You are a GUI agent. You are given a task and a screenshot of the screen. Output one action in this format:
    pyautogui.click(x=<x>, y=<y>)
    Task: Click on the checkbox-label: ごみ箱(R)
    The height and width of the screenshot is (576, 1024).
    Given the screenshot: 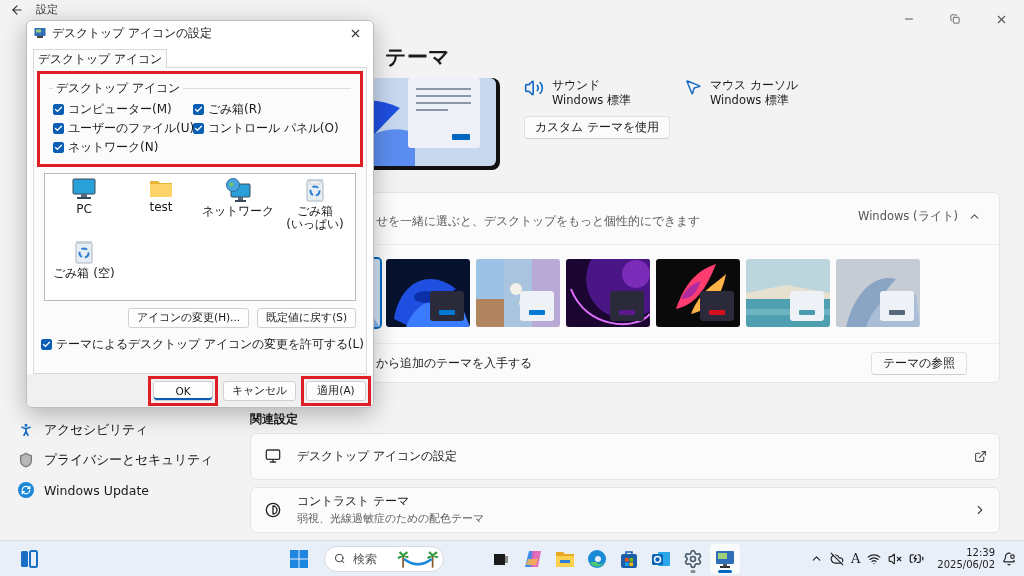 What is the action you would take?
    pyautogui.click(x=235, y=109)
    